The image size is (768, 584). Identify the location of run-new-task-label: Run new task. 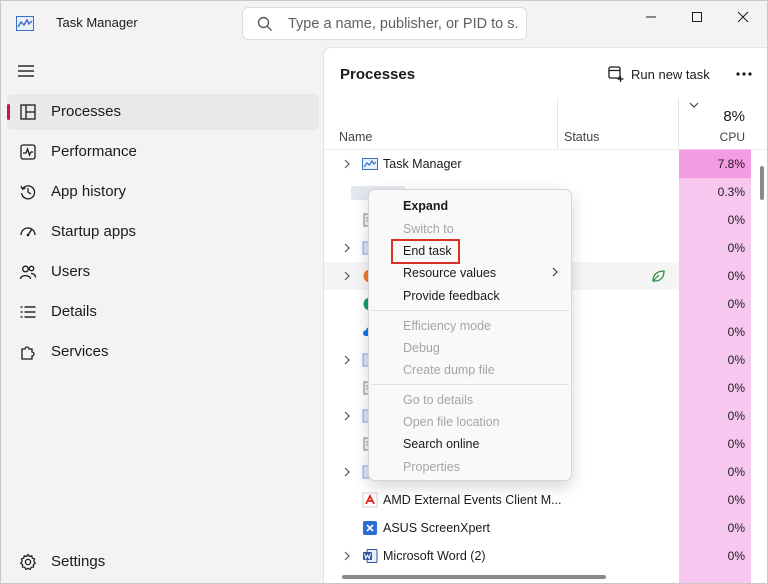
(670, 74).